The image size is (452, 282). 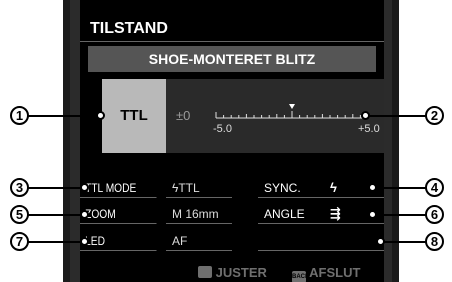 What do you see at coordinates (335, 272) in the screenshot?
I see `exit-label: AFSLUT` at bounding box center [335, 272].